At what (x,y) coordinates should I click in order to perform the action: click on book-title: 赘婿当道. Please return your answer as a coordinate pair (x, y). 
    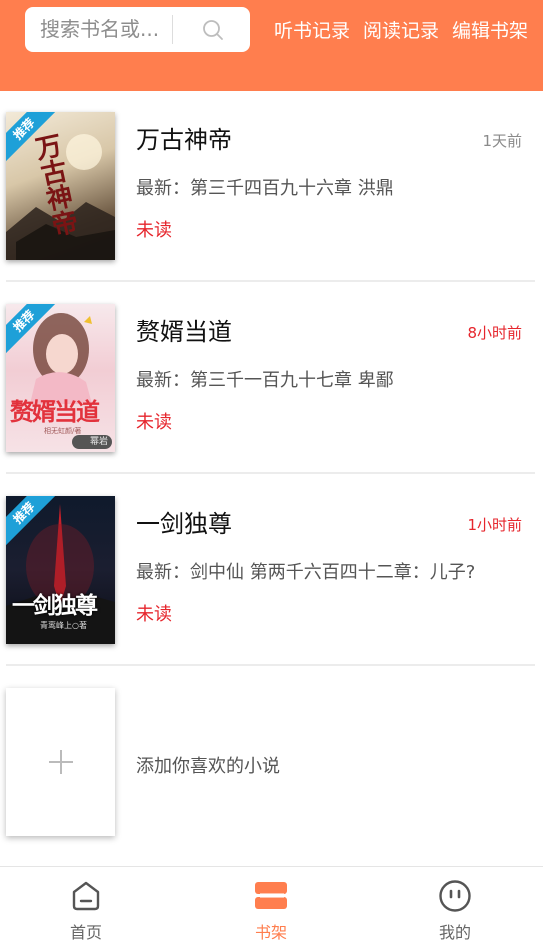
    Looking at the image, I should click on (184, 332).